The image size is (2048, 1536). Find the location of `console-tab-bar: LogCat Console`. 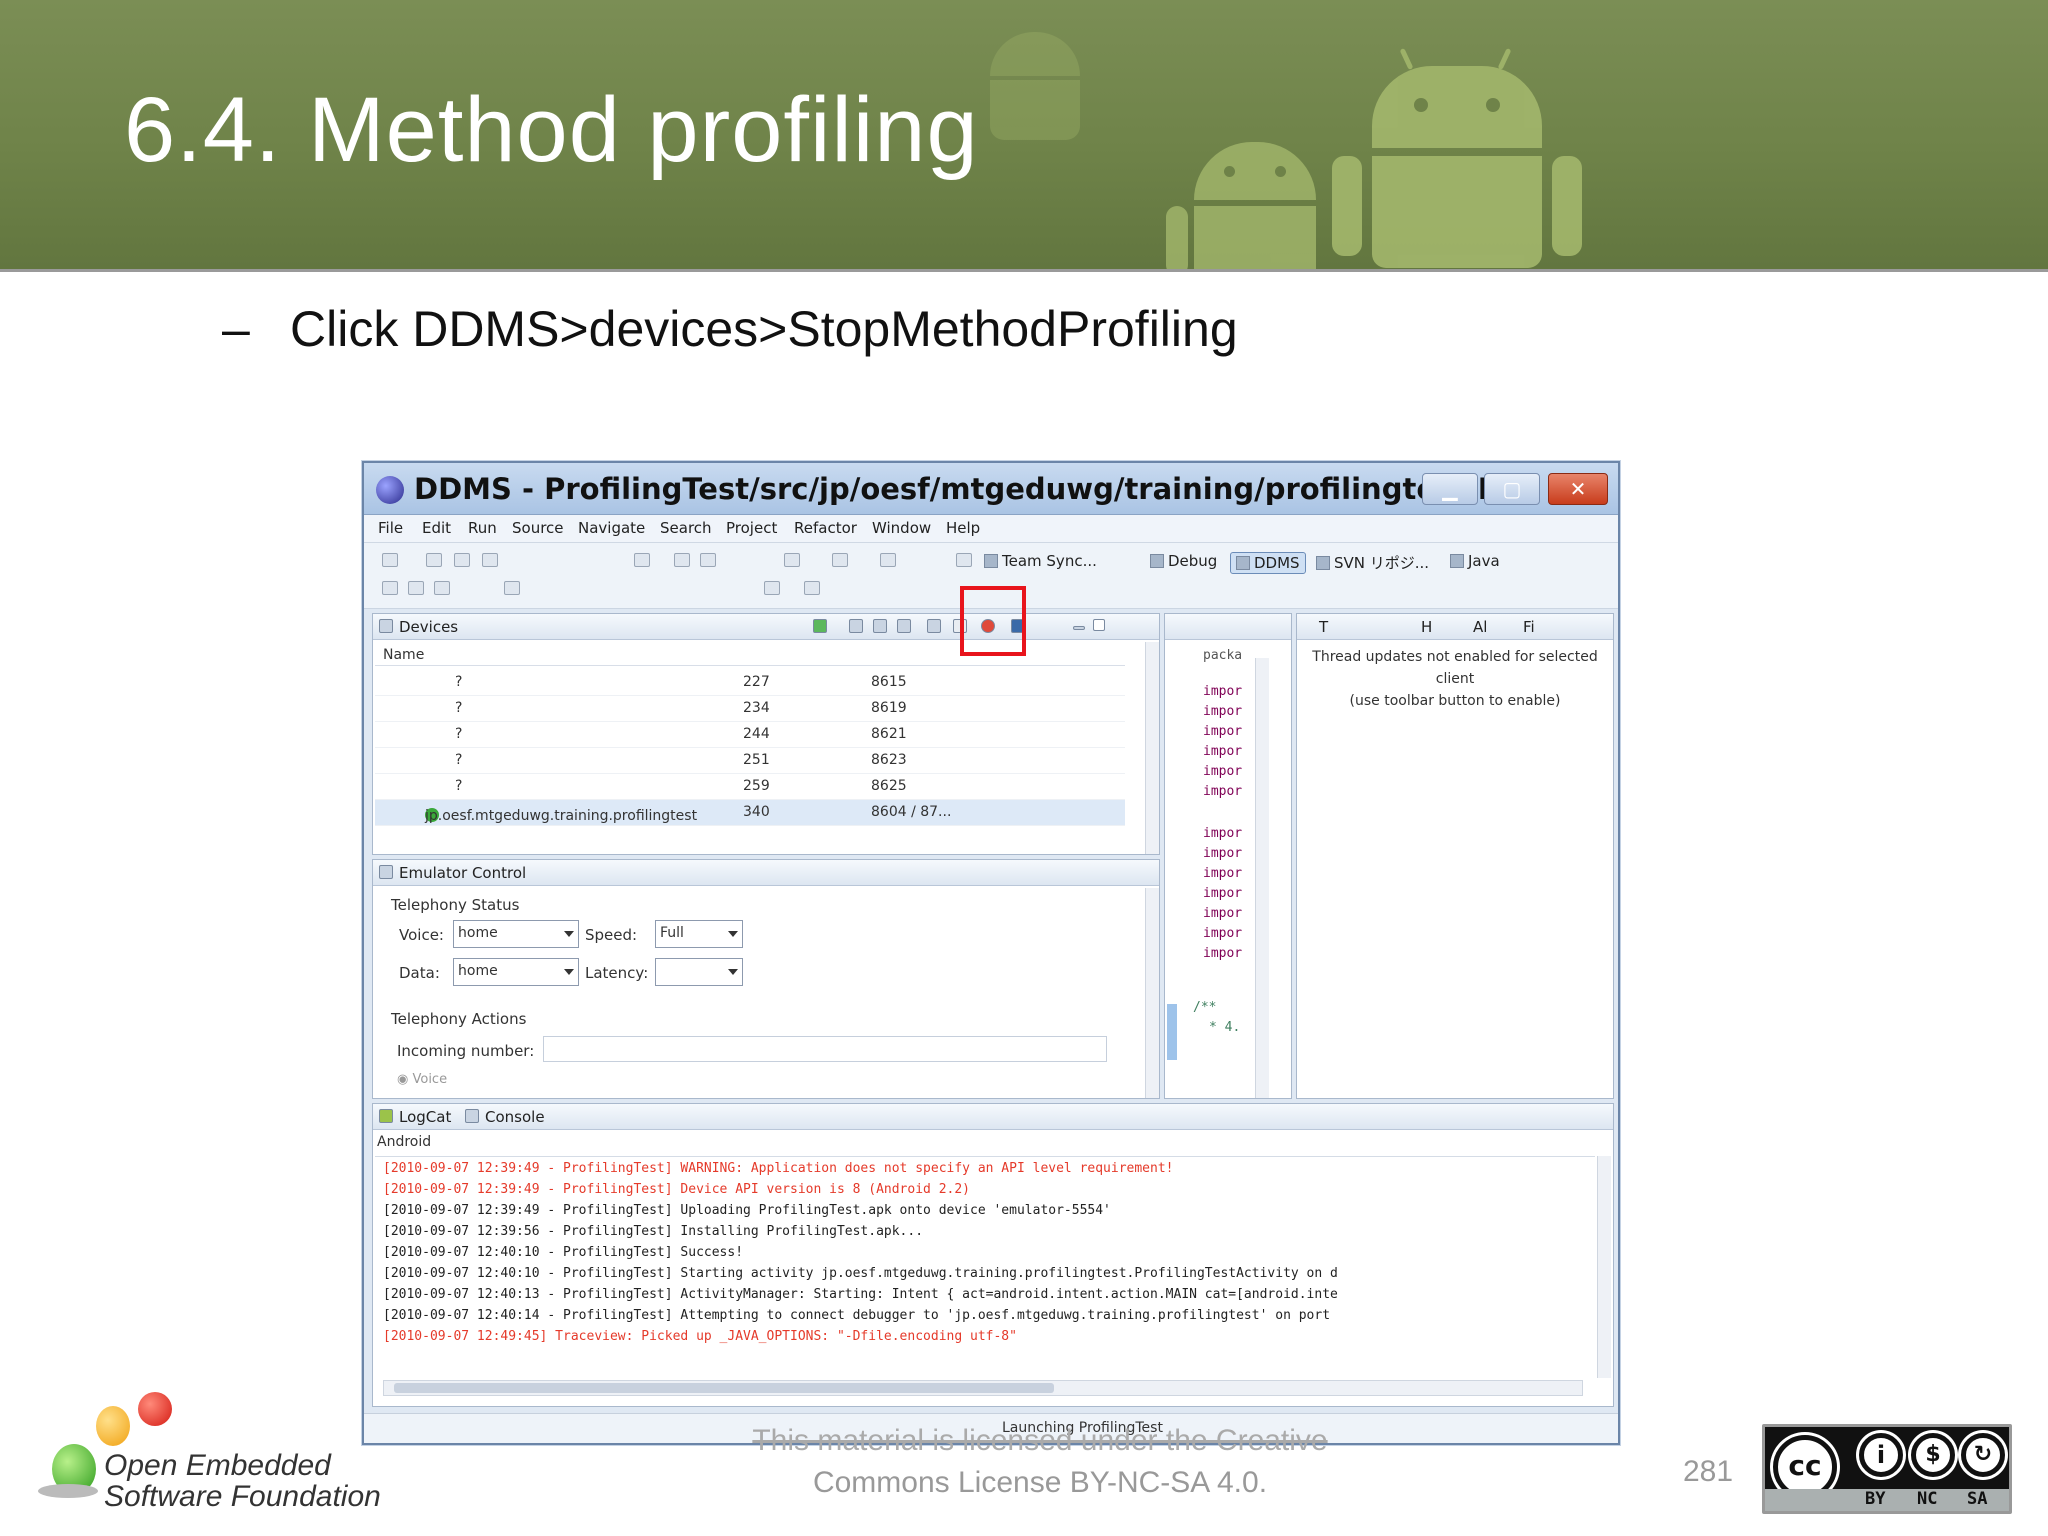

console-tab-bar: LogCat Console is located at coordinates (993, 1117).